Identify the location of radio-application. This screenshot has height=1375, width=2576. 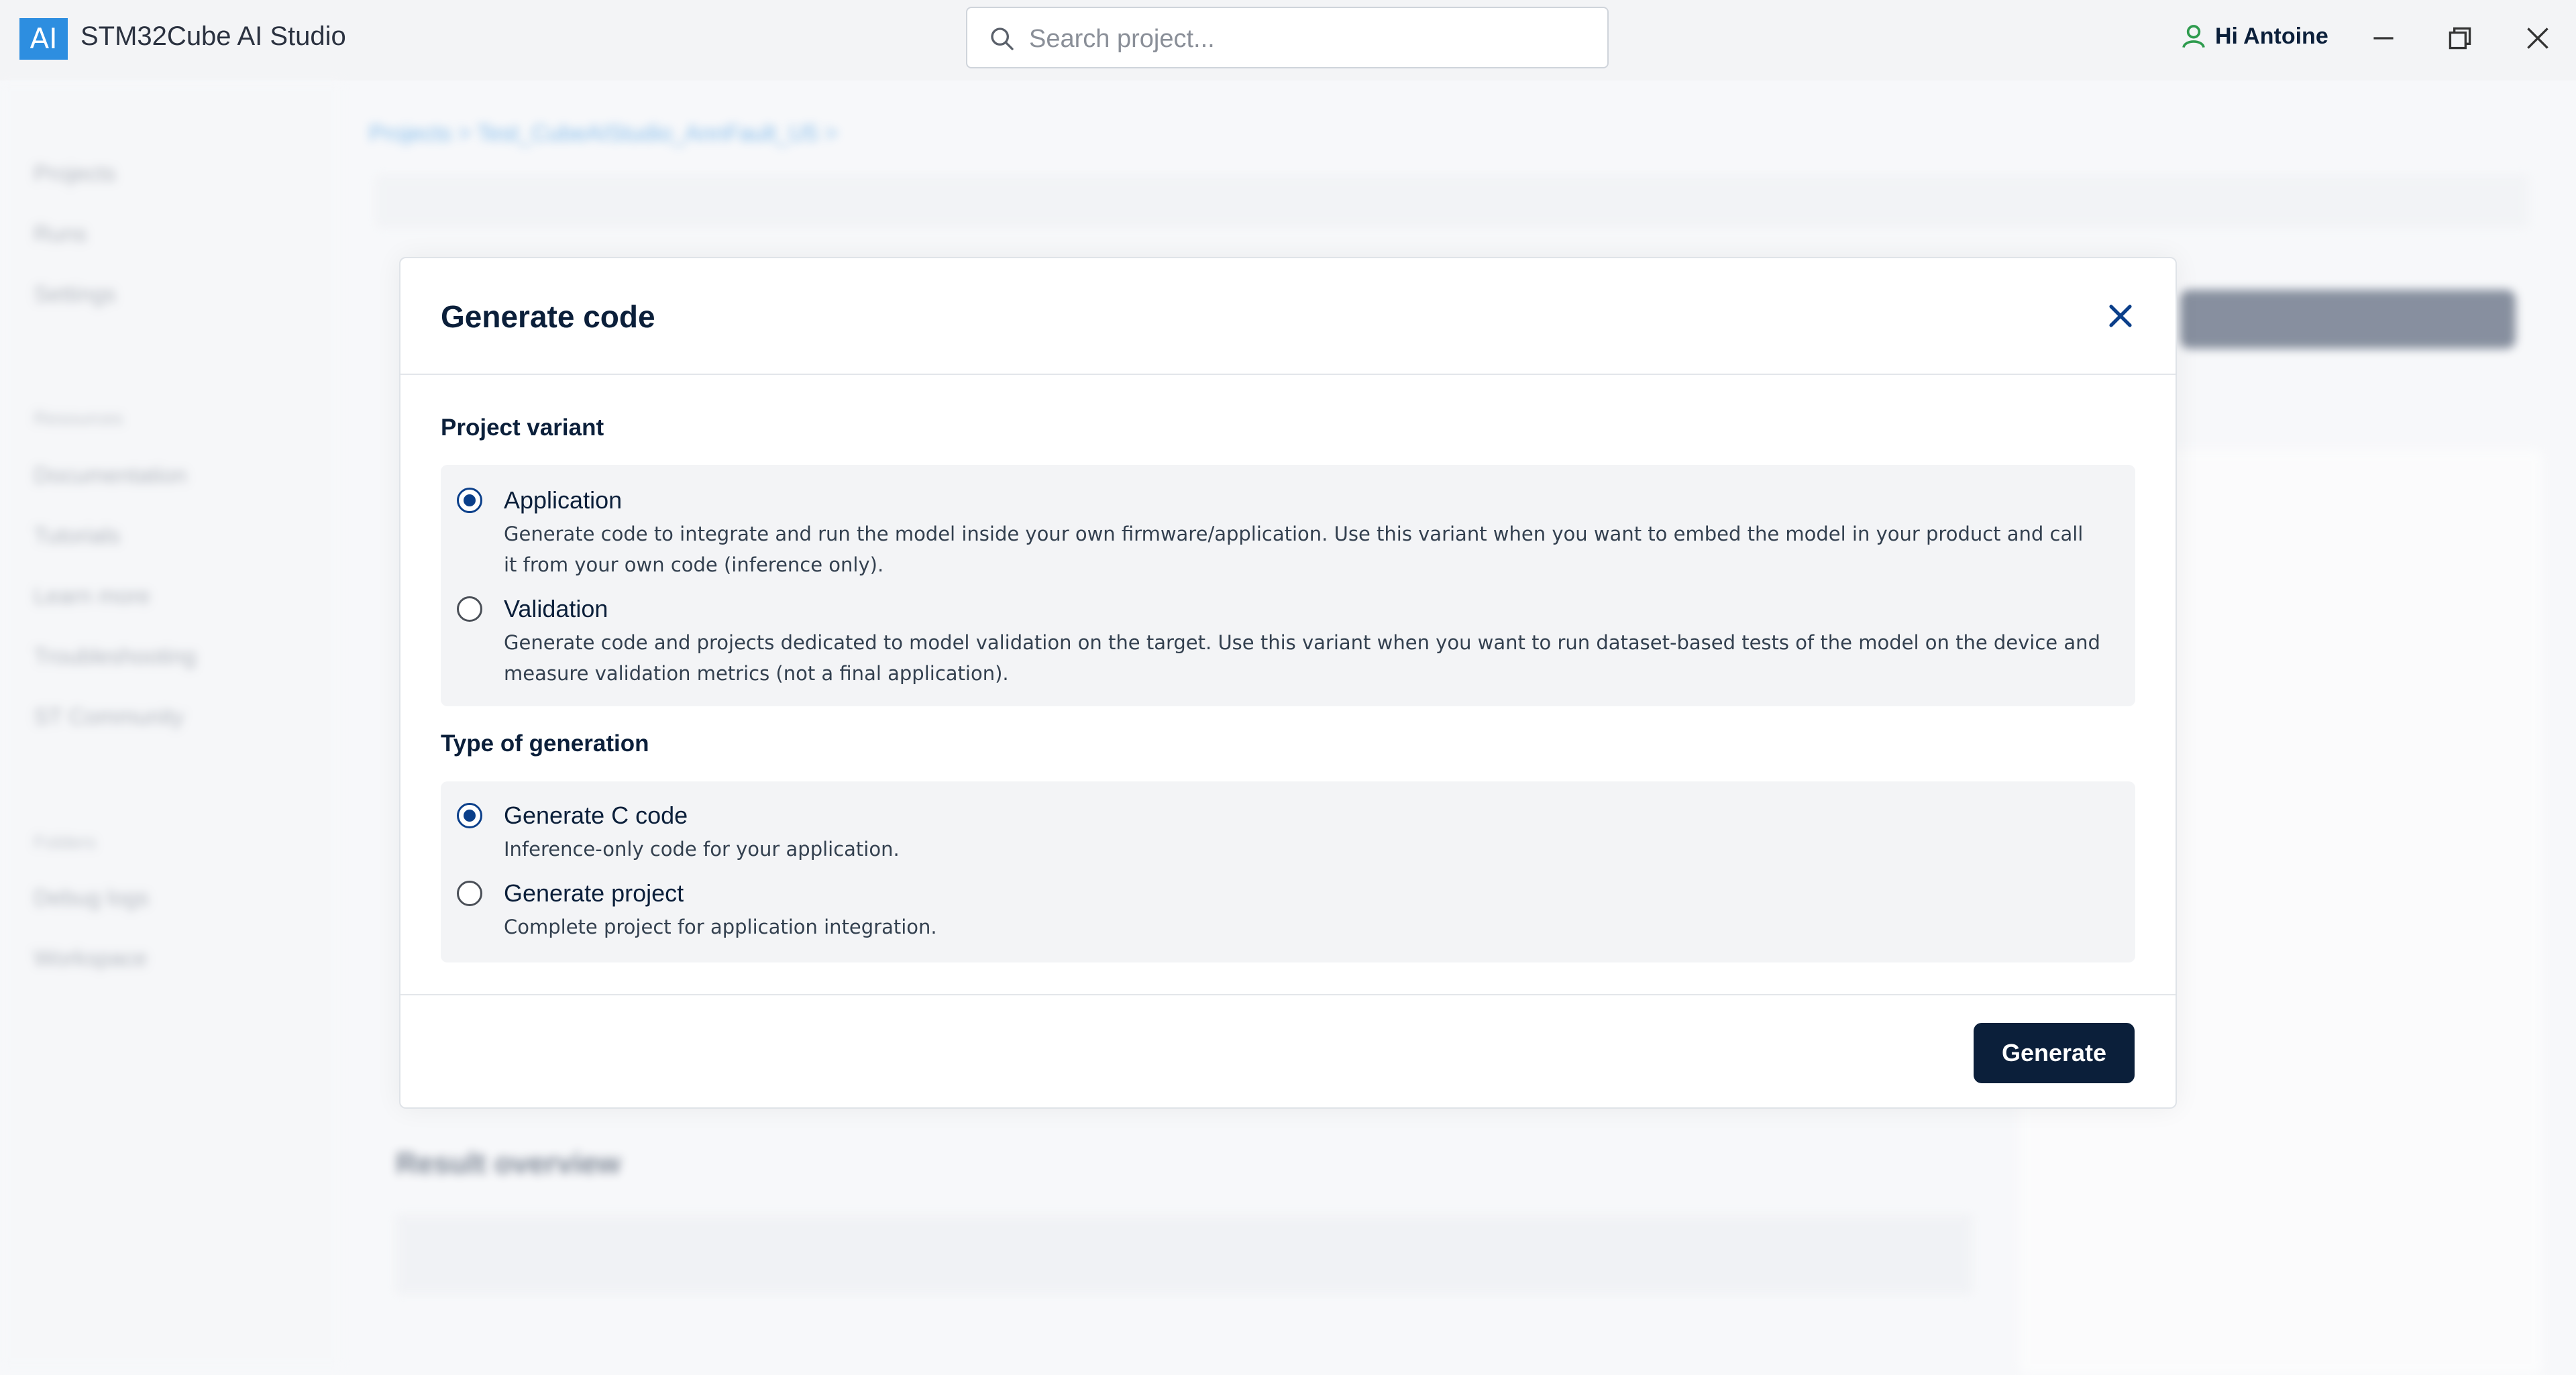
(469, 501).